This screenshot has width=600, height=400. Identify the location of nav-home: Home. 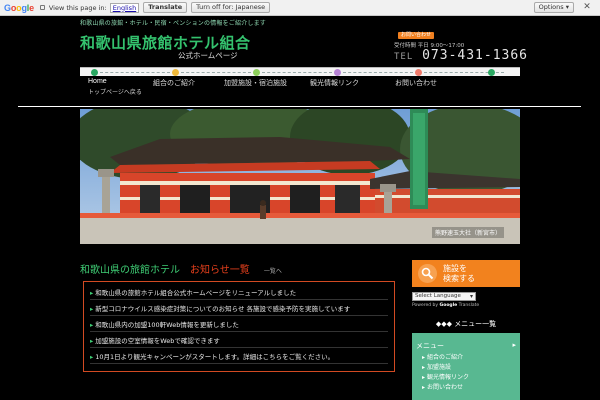
(97, 81).